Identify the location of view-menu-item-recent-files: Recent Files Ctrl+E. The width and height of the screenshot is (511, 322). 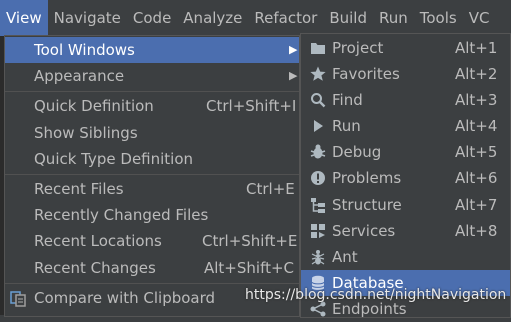
(152, 189).